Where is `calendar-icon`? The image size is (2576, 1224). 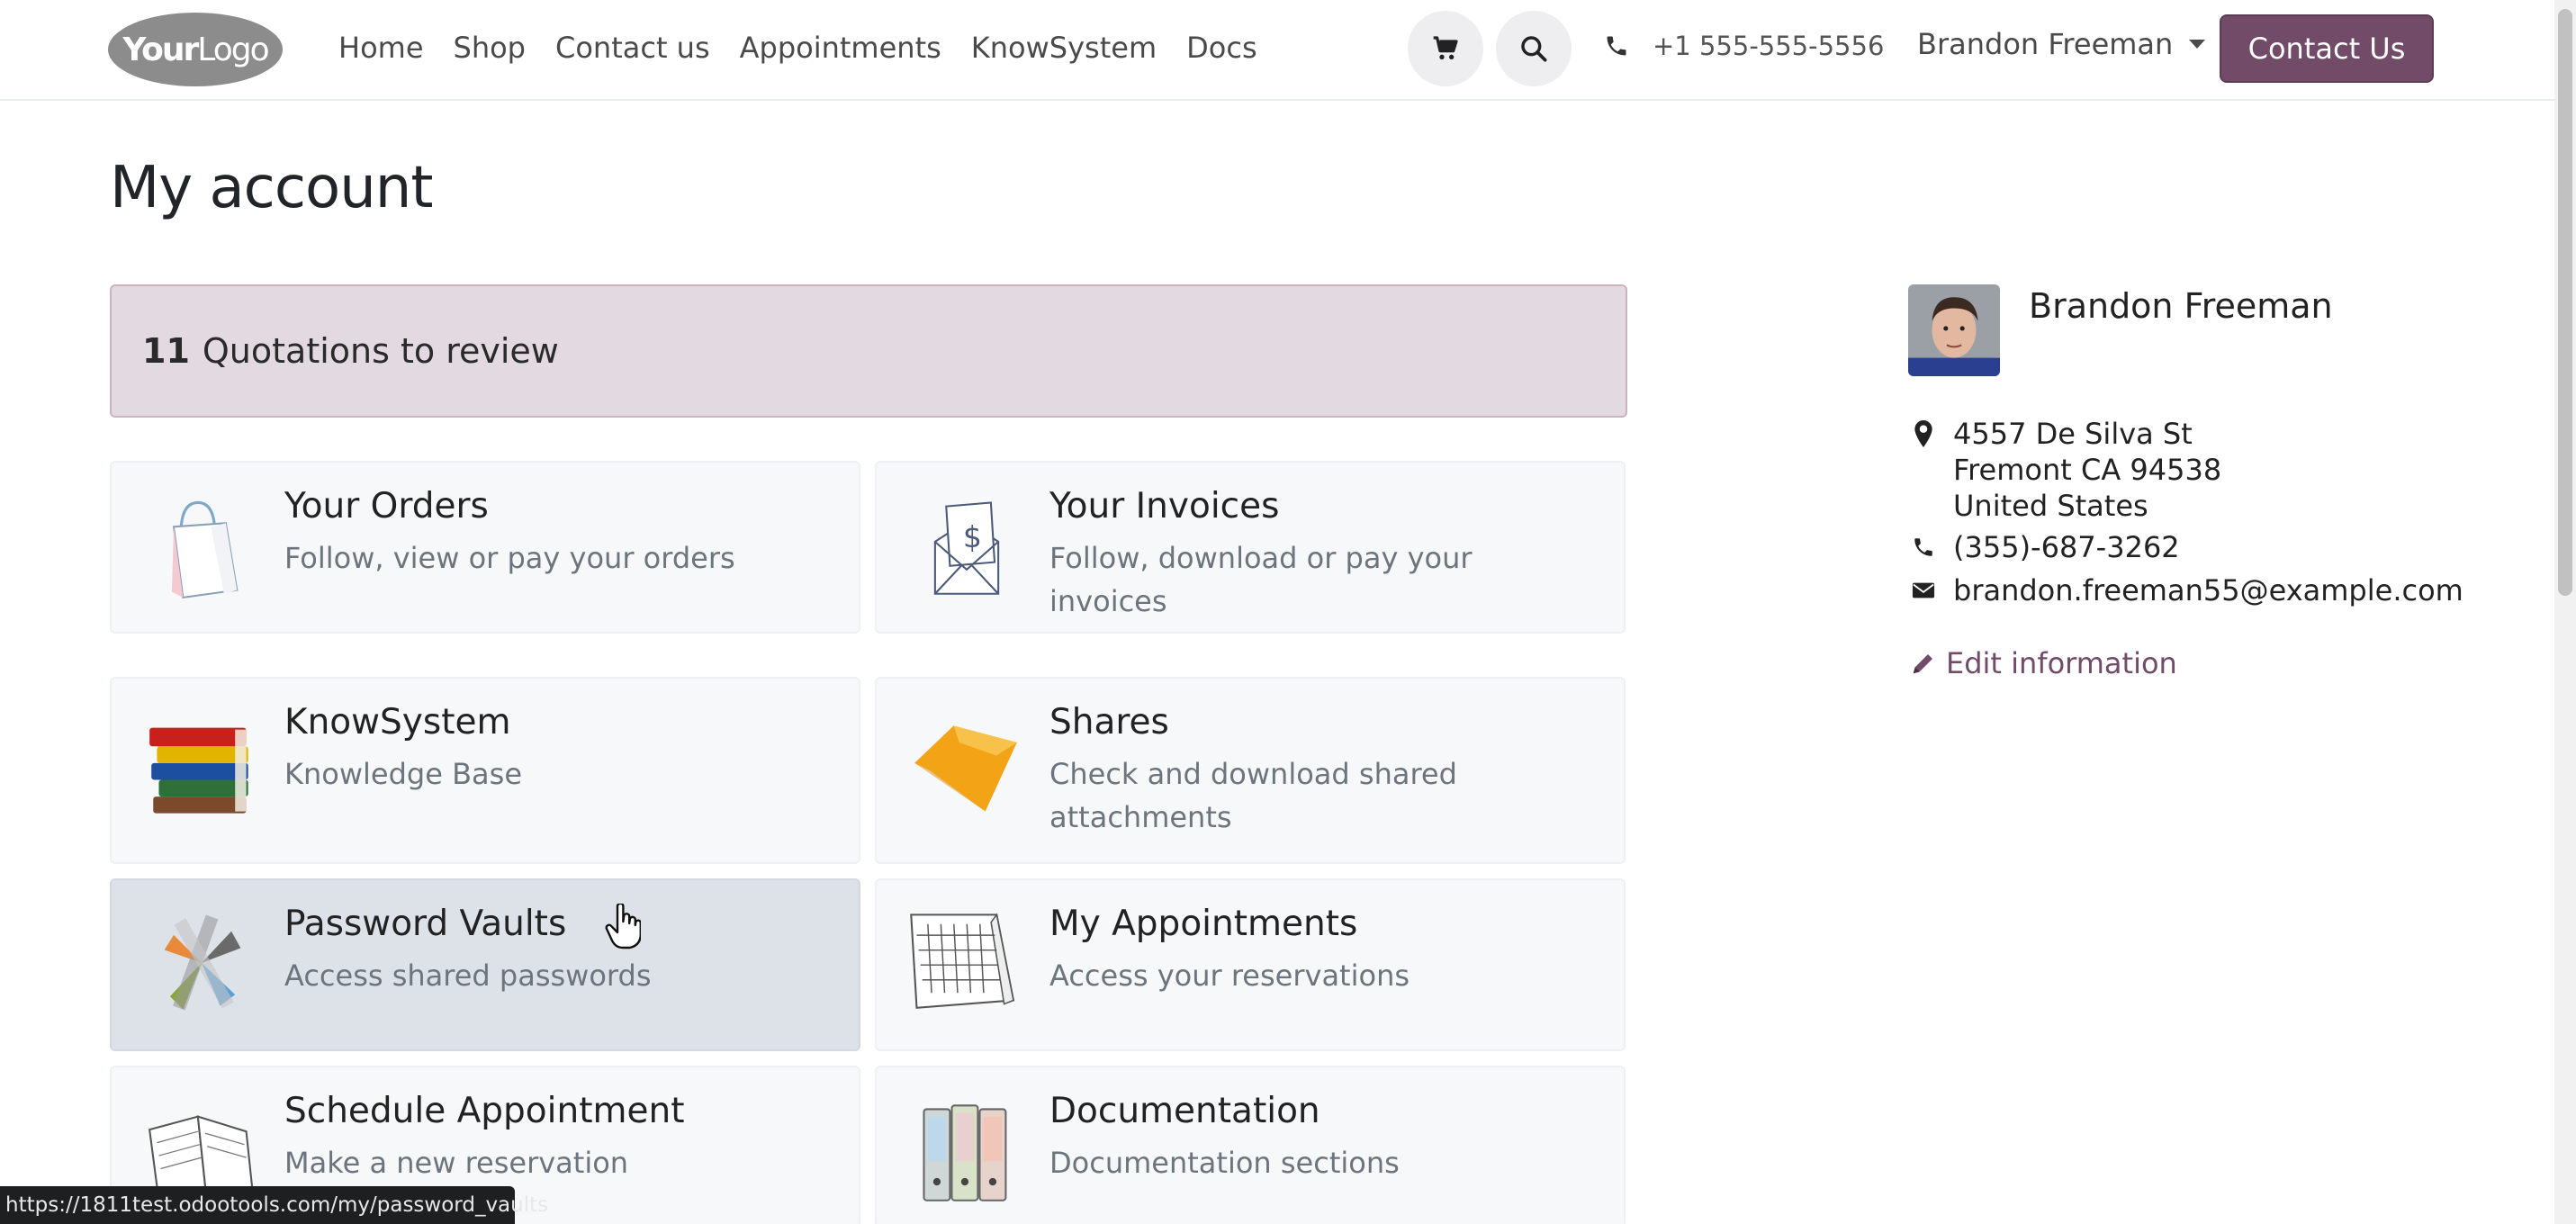 calendar-icon is located at coordinates (962, 961).